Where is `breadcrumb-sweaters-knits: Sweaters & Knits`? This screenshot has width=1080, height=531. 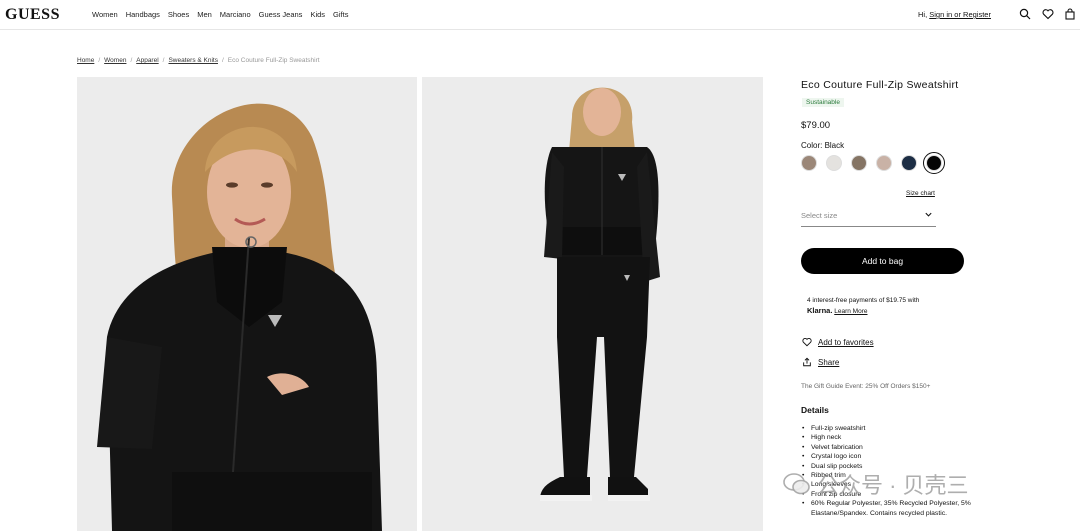 breadcrumb-sweaters-knits: Sweaters & Knits is located at coordinates (193, 60).